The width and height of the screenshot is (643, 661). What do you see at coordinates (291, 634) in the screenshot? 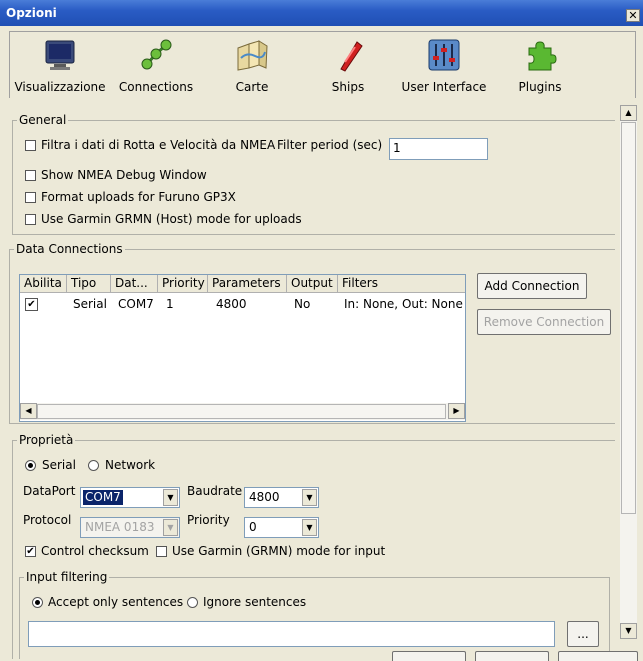
I see `sentences-input` at bounding box center [291, 634].